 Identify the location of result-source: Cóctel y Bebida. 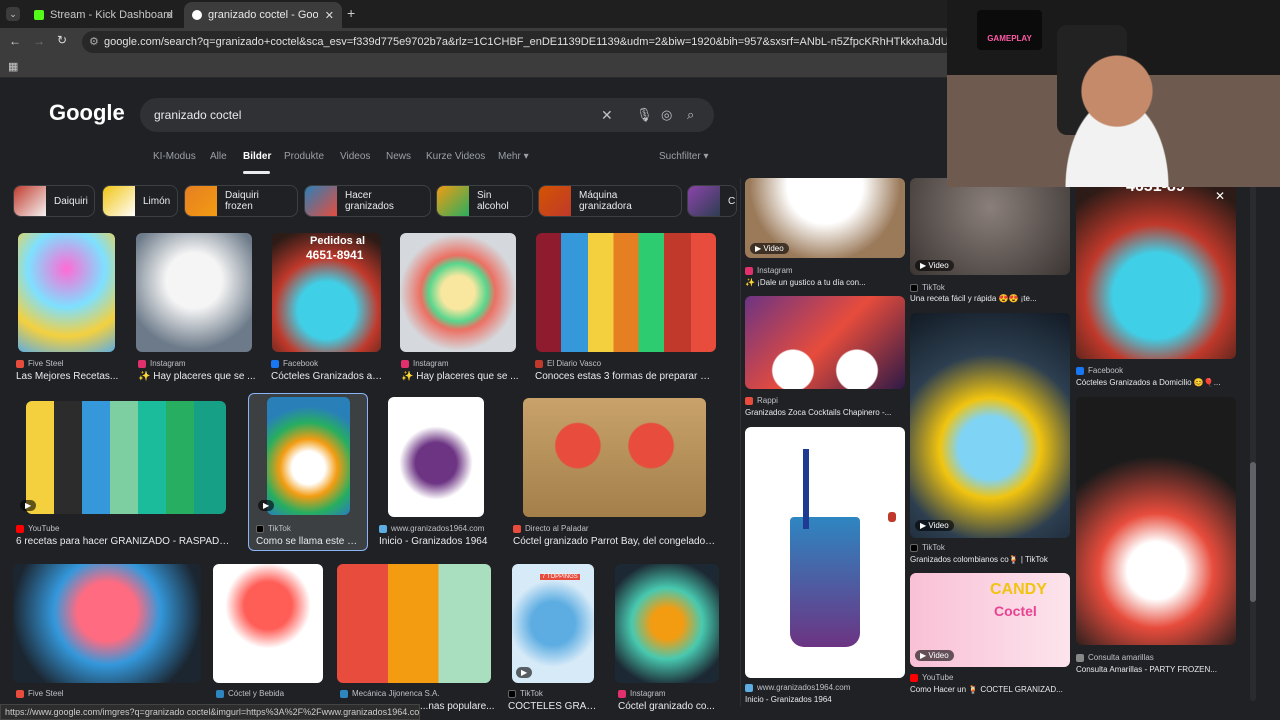
(250, 693).